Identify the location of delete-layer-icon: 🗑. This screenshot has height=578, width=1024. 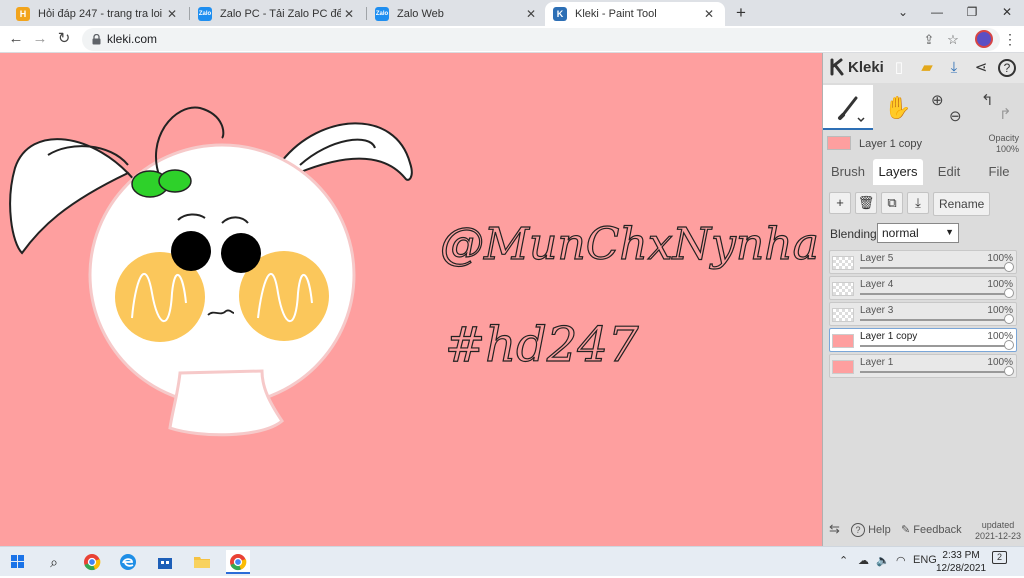
(866, 203).